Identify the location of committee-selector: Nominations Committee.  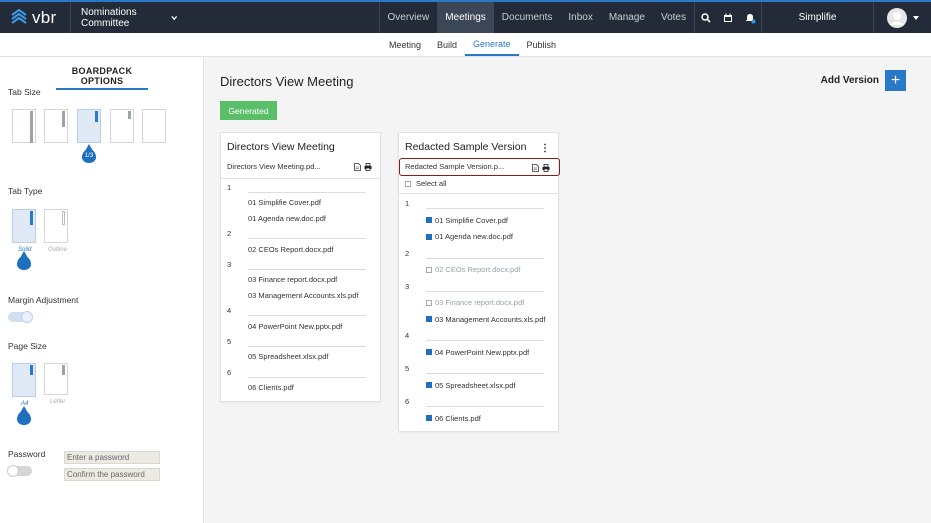
(129, 18).